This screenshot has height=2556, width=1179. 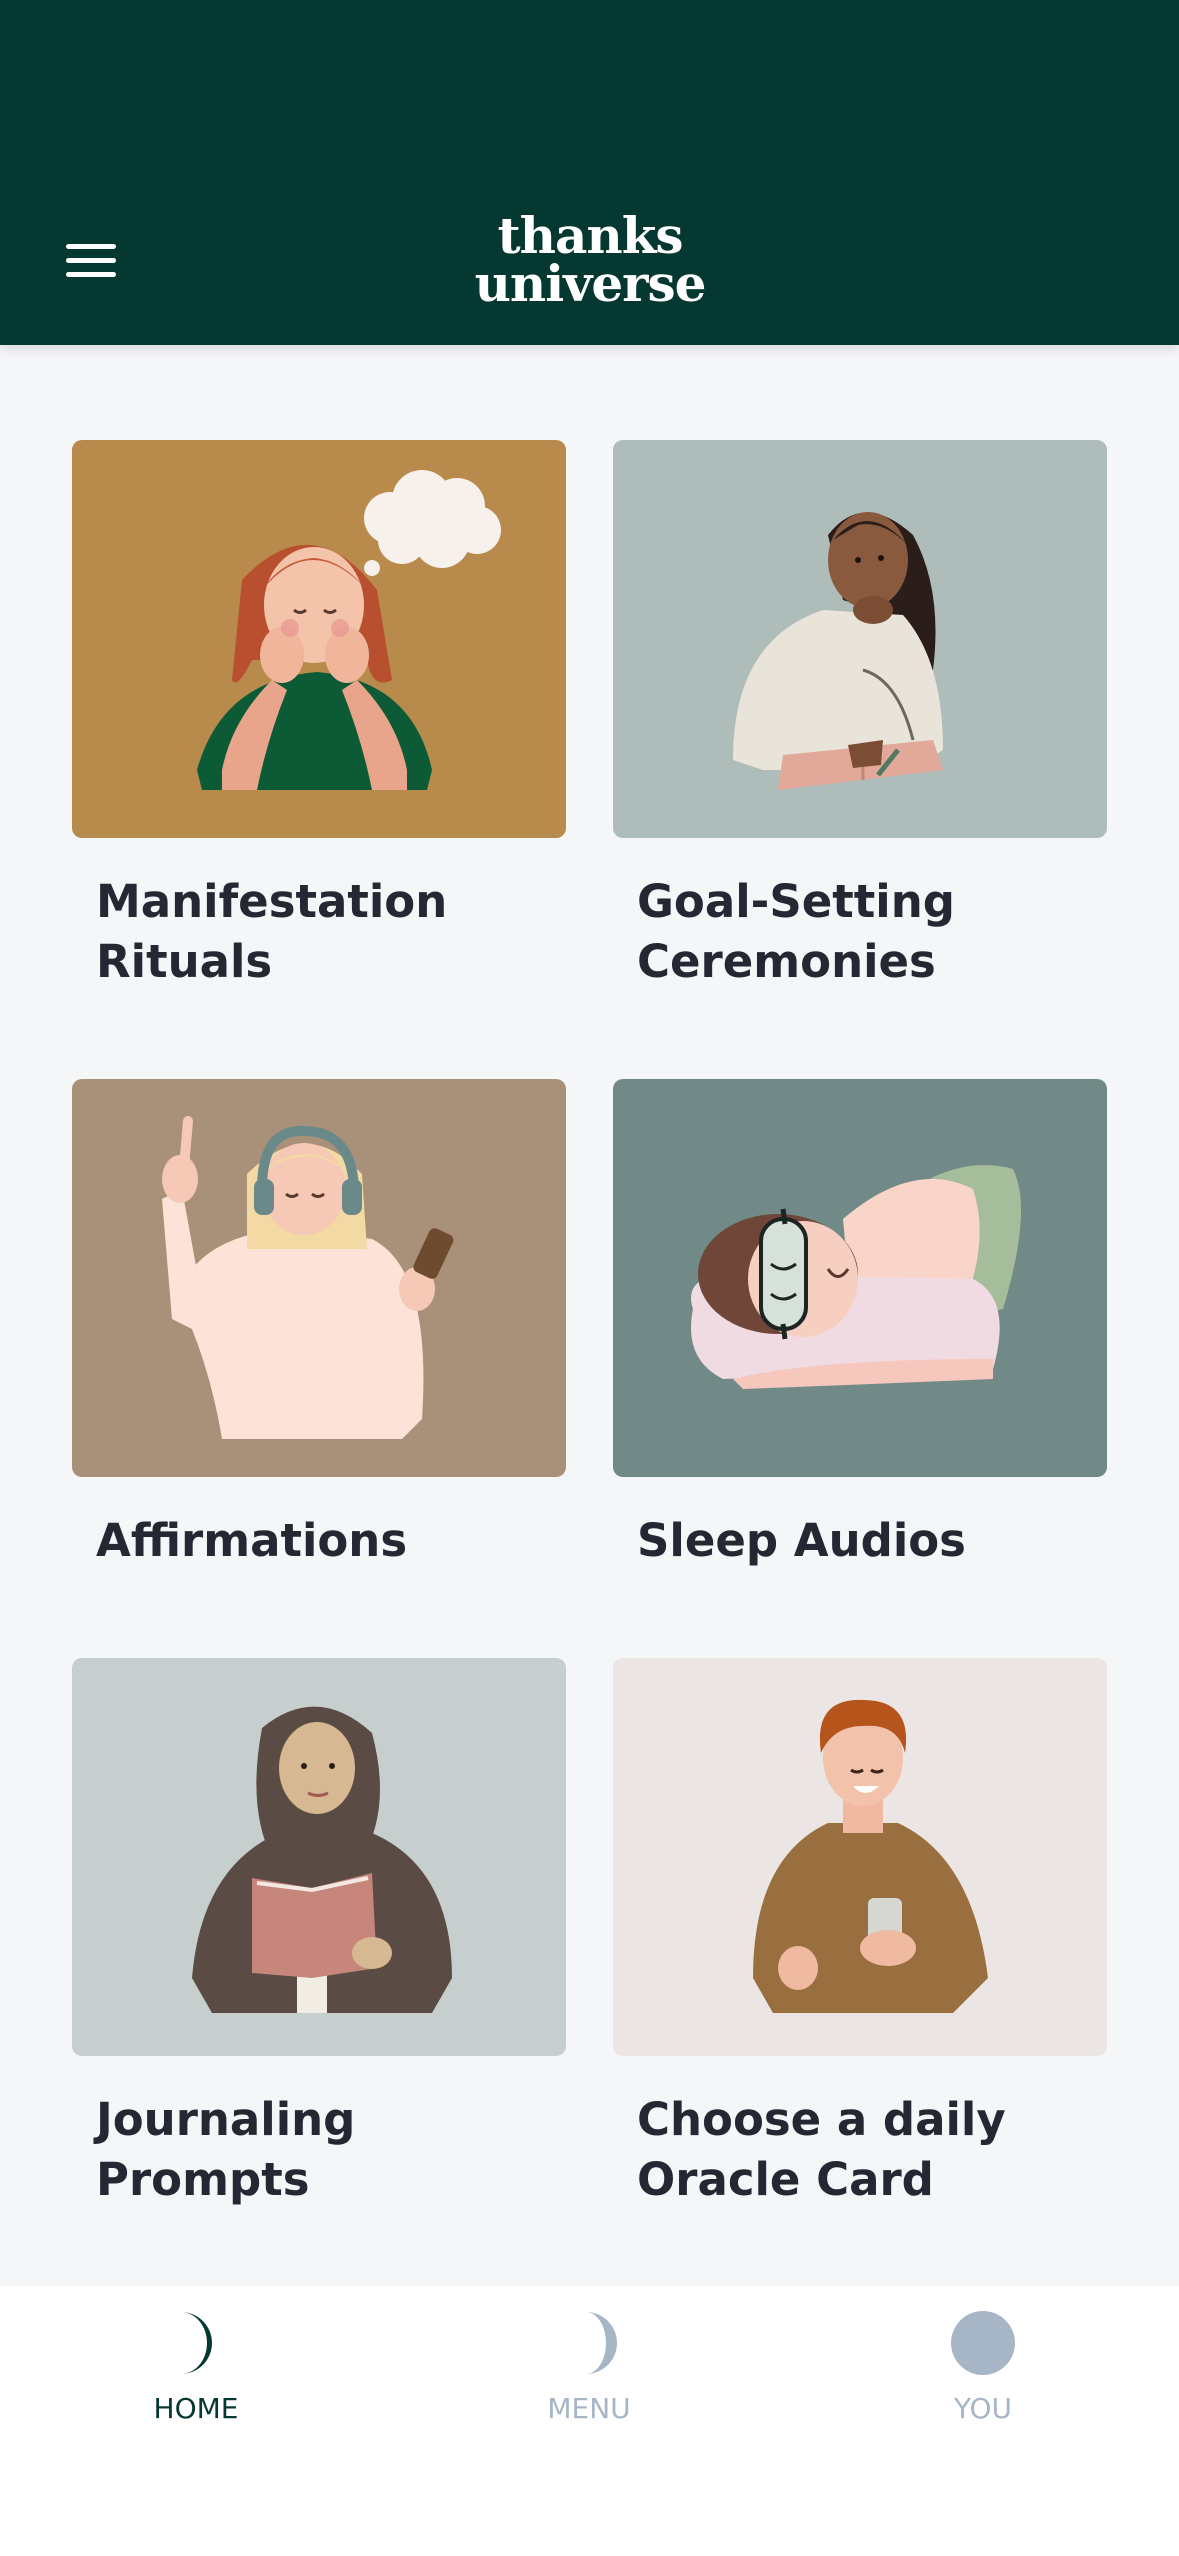 I want to click on crescent-moon-icon, so click(x=196, y=2343).